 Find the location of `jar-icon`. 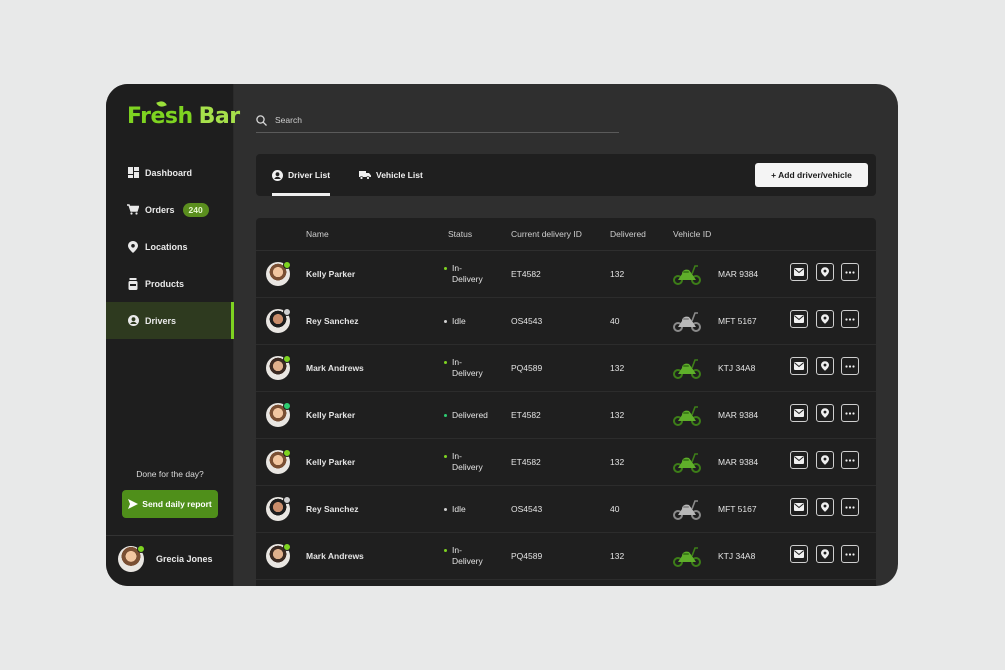

jar-icon is located at coordinates (133, 283).